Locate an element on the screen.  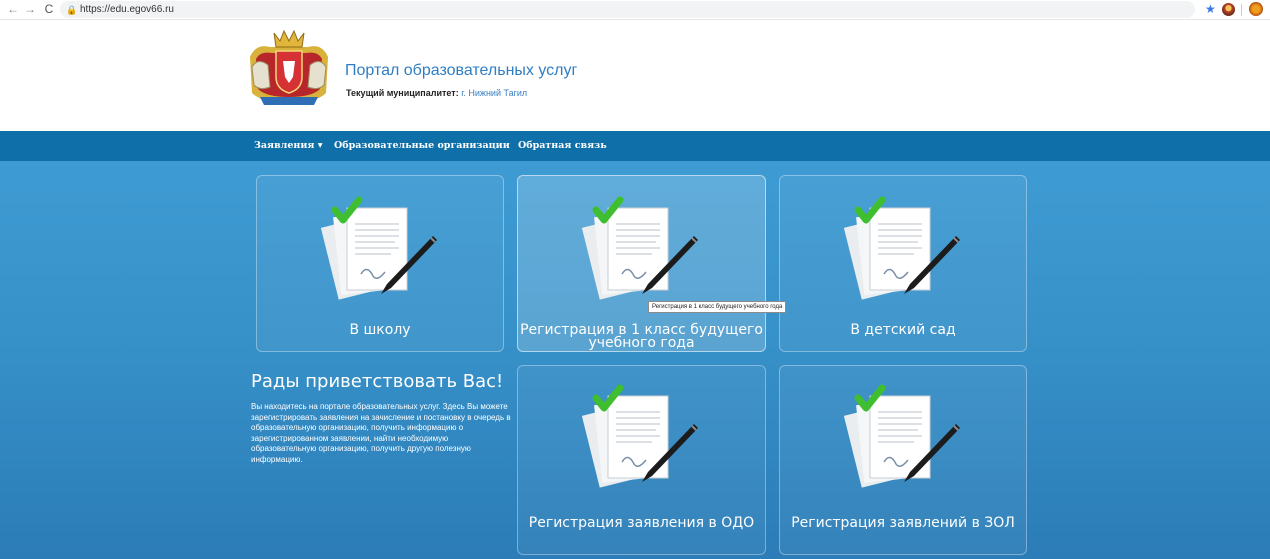
tile-label: В детский сад is located at coordinates (903, 330).